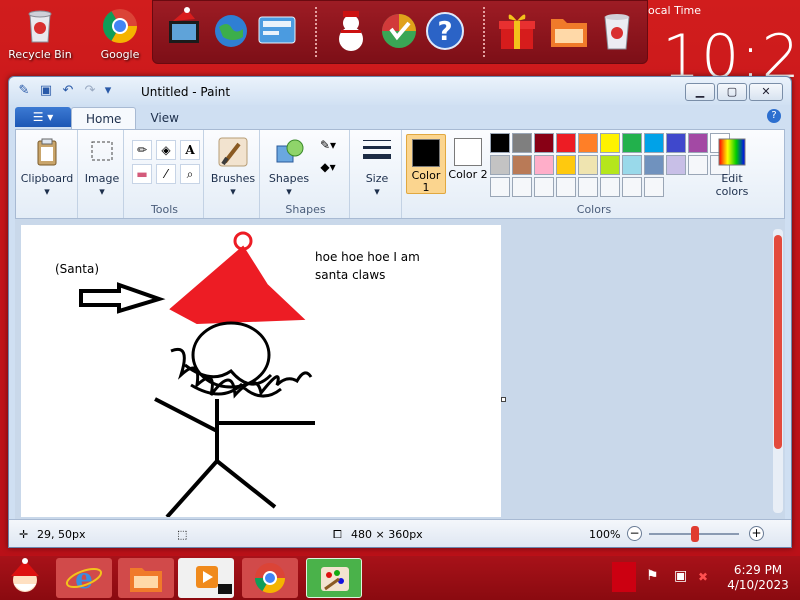 The width and height of the screenshot is (800, 600). What do you see at coordinates (102, 167) in the screenshot?
I see `image-button: Image ▾` at bounding box center [102, 167].